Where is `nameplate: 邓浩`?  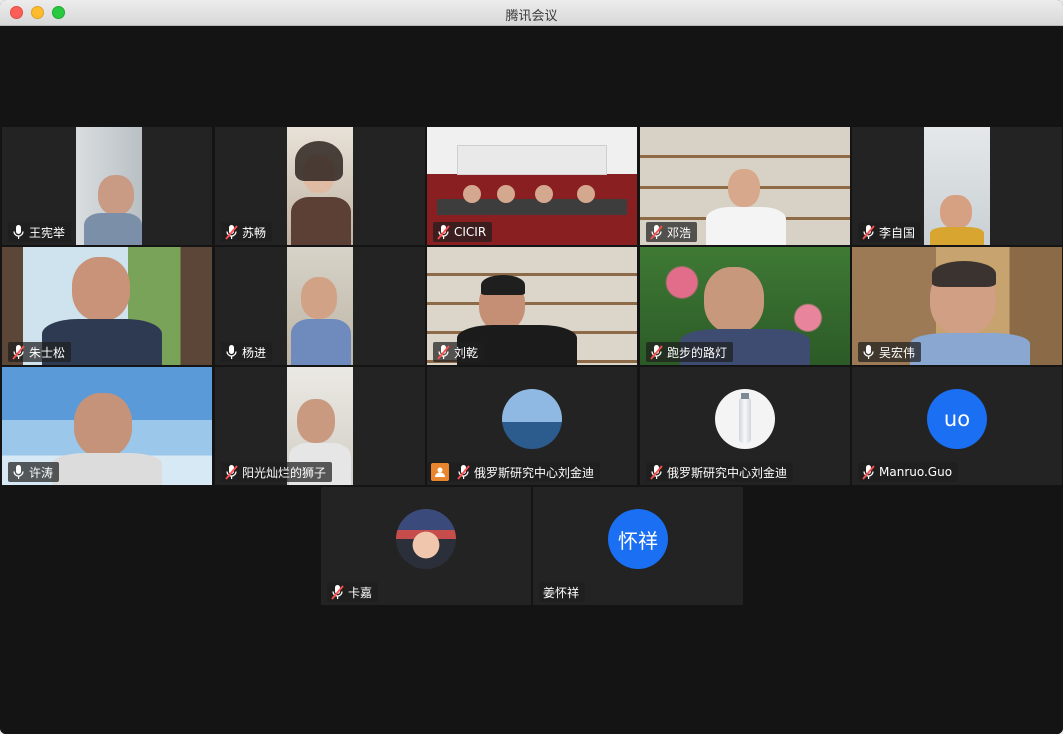
nameplate: 邓浩 is located at coordinates (672, 232).